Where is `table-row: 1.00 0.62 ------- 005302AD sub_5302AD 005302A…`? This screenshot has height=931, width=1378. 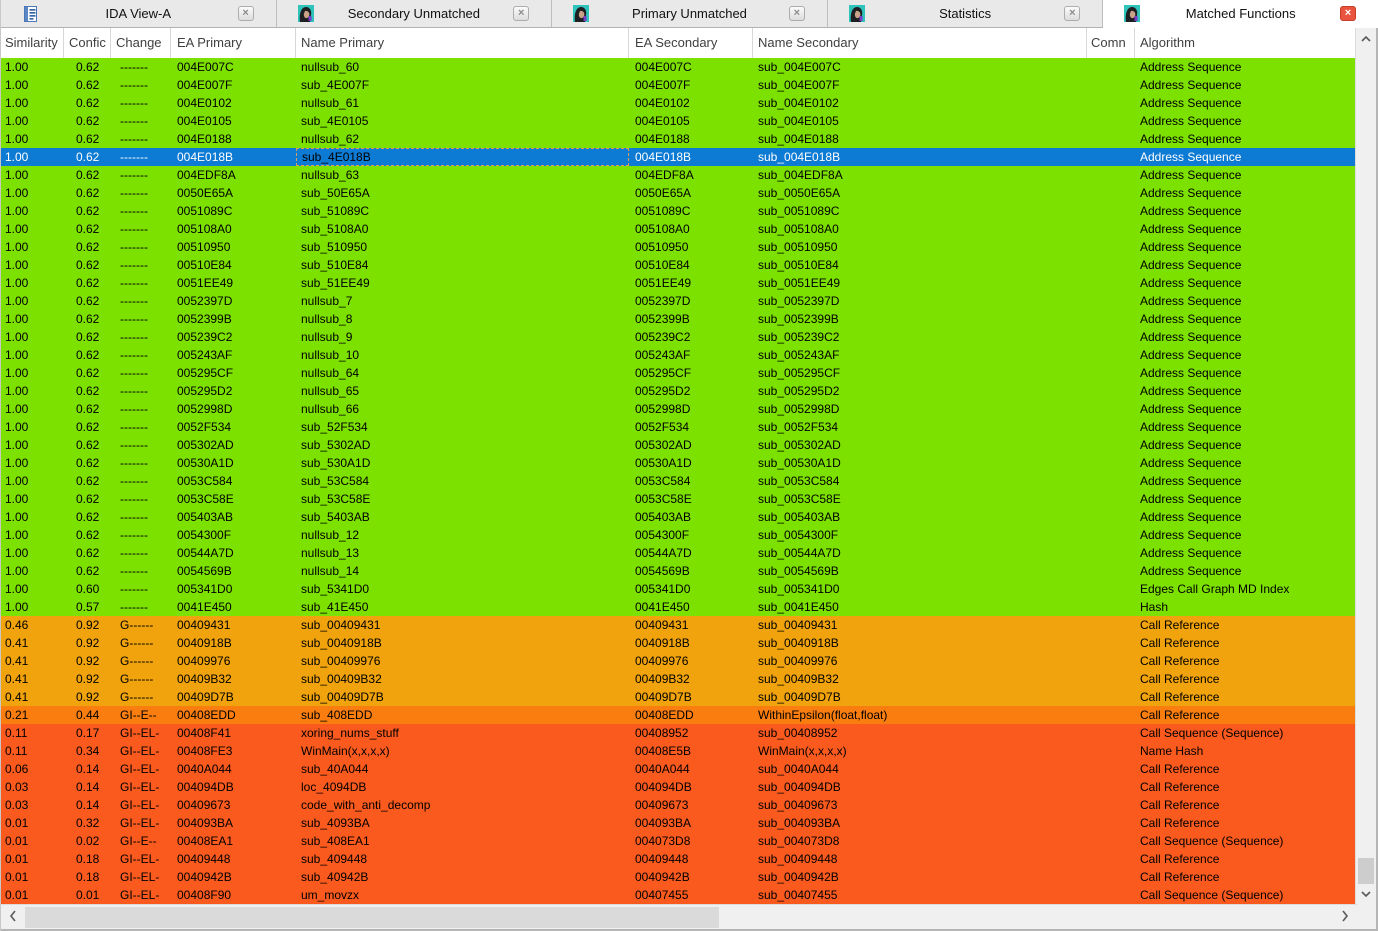
table-row: 1.00 0.62 ------- 005302AD sub_5302AD 005302A… is located at coordinates (679, 445).